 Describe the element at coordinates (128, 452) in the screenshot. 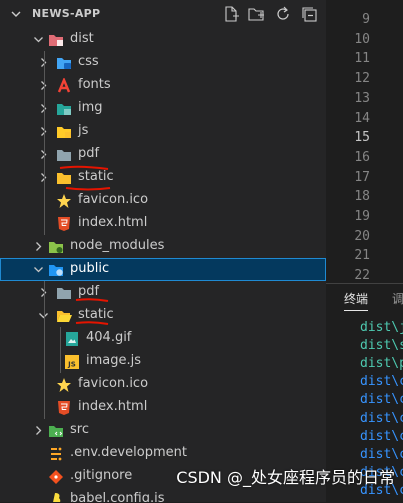

I see `tree-item-label: .env.development` at that location.